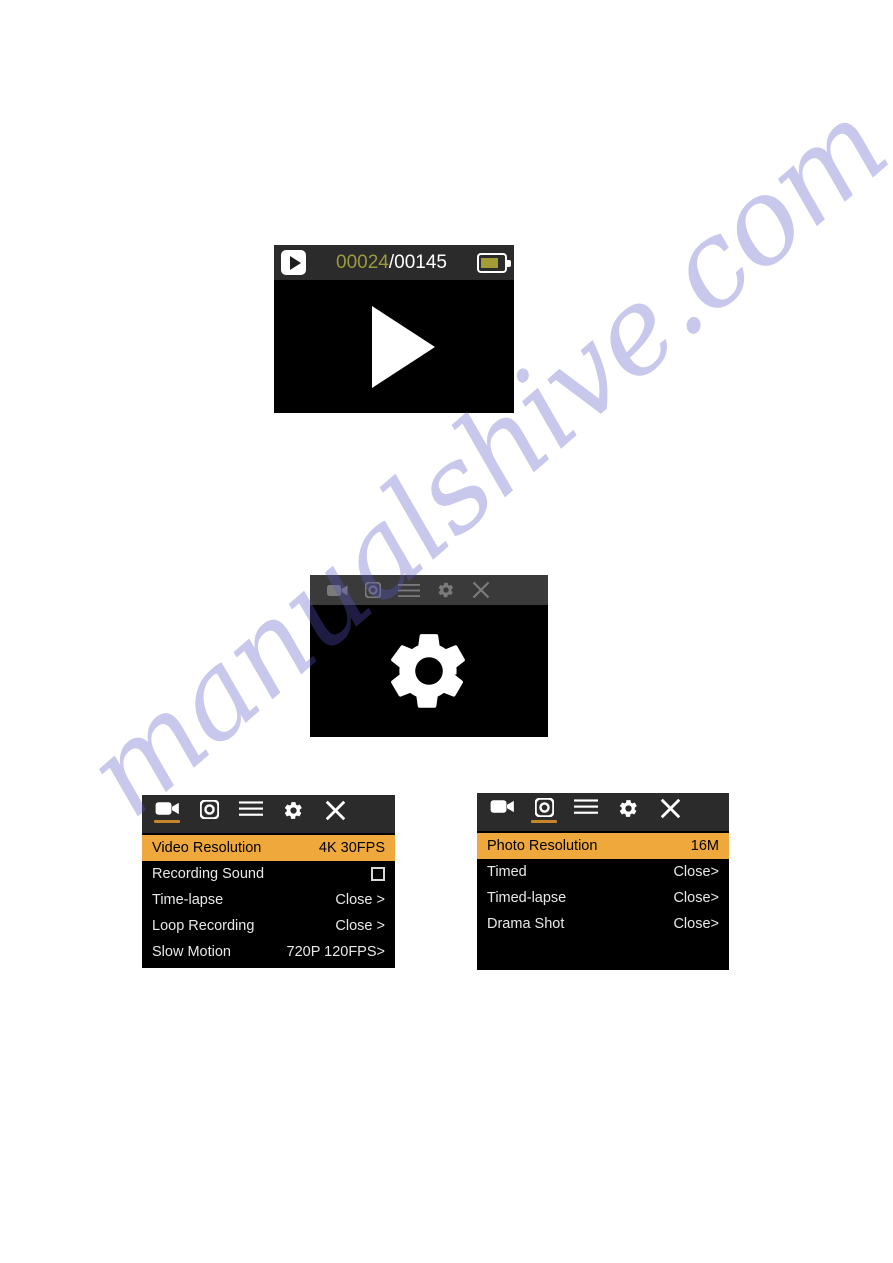  I want to click on play-triangle-glyph, so click(295, 262).